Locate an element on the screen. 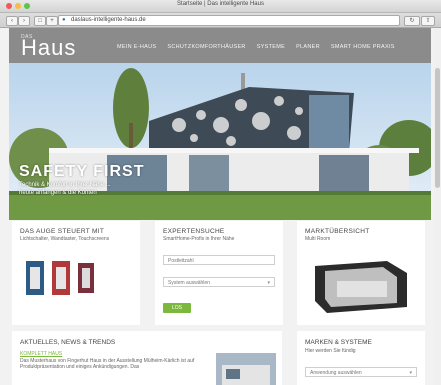 The image size is (441, 385). nav-item-haeuser: SCHUTZKOMFORTHÄUSER is located at coordinates (206, 47).